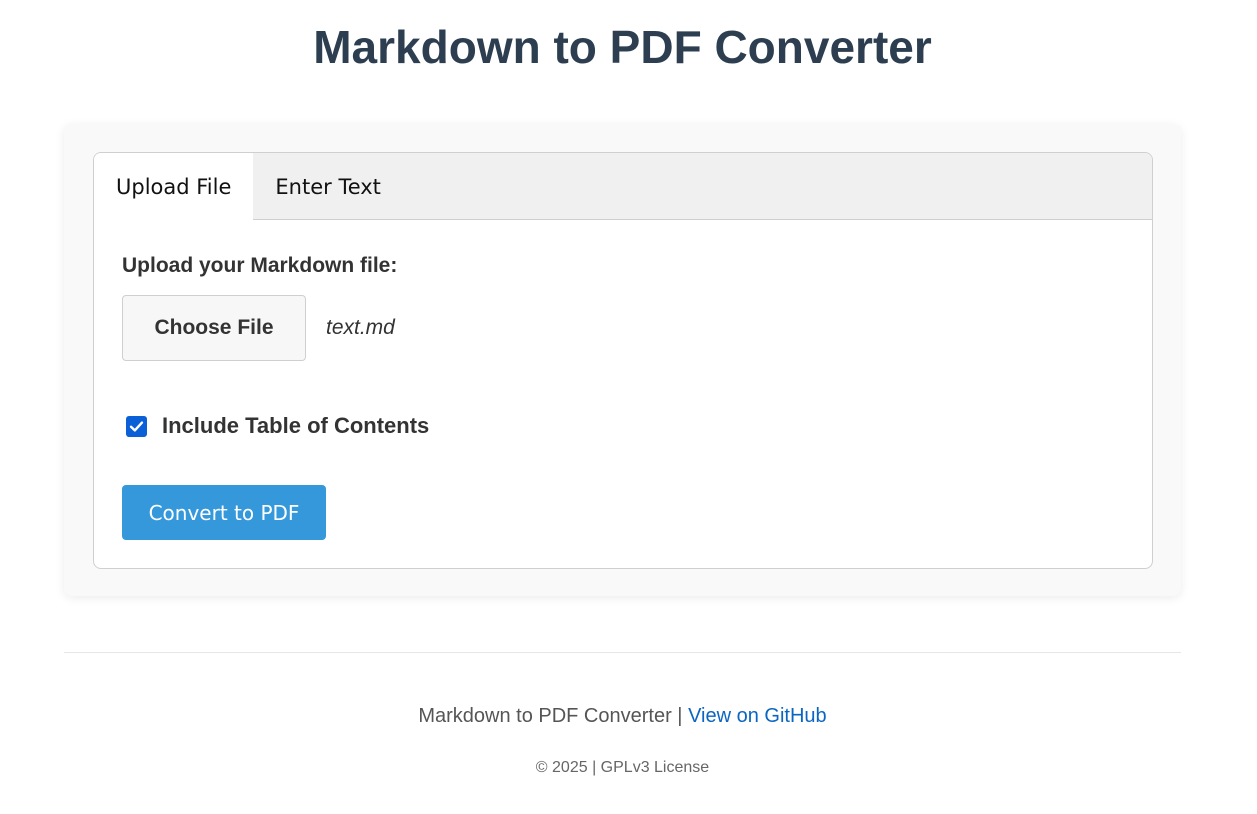 Image resolution: width=1257 pixels, height=814 pixels. I want to click on tab-bar: Upload File Enter Text, so click(623, 186).